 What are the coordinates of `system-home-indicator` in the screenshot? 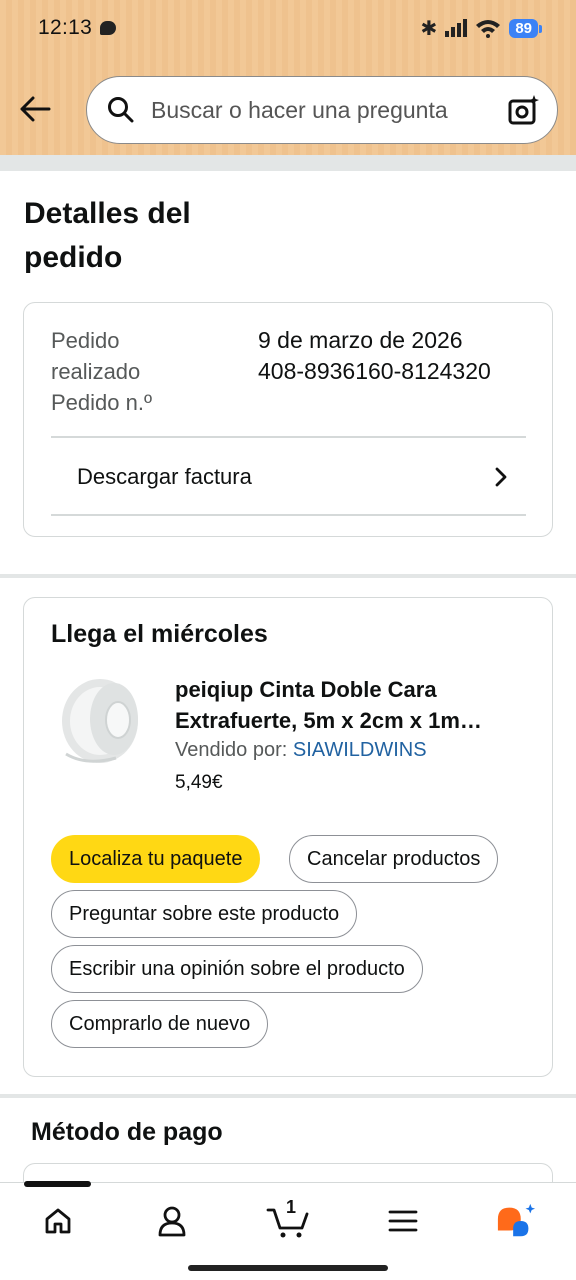 It's located at (288, 1268).